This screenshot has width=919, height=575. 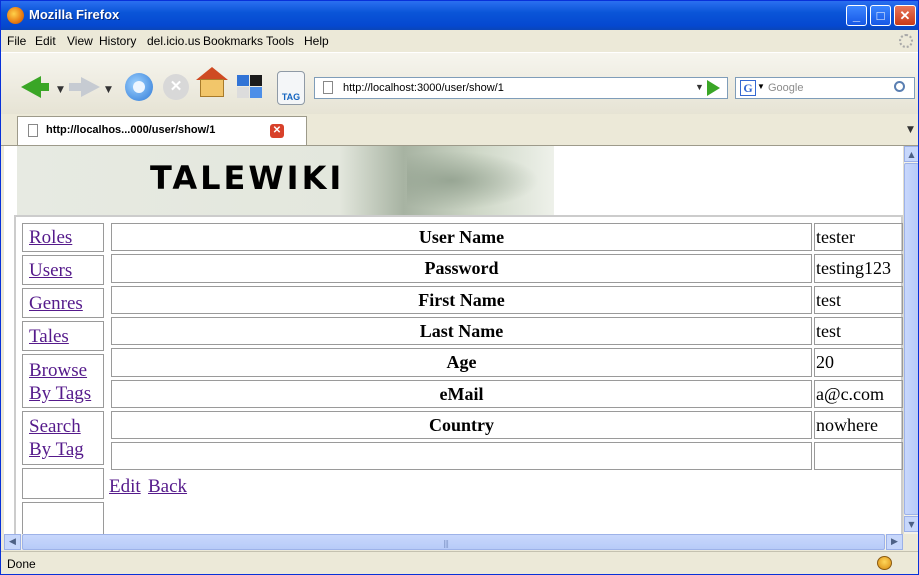 What do you see at coordinates (911, 524) in the screenshot?
I see `scroll-down-button: ▼` at bounding box center [911, 524].